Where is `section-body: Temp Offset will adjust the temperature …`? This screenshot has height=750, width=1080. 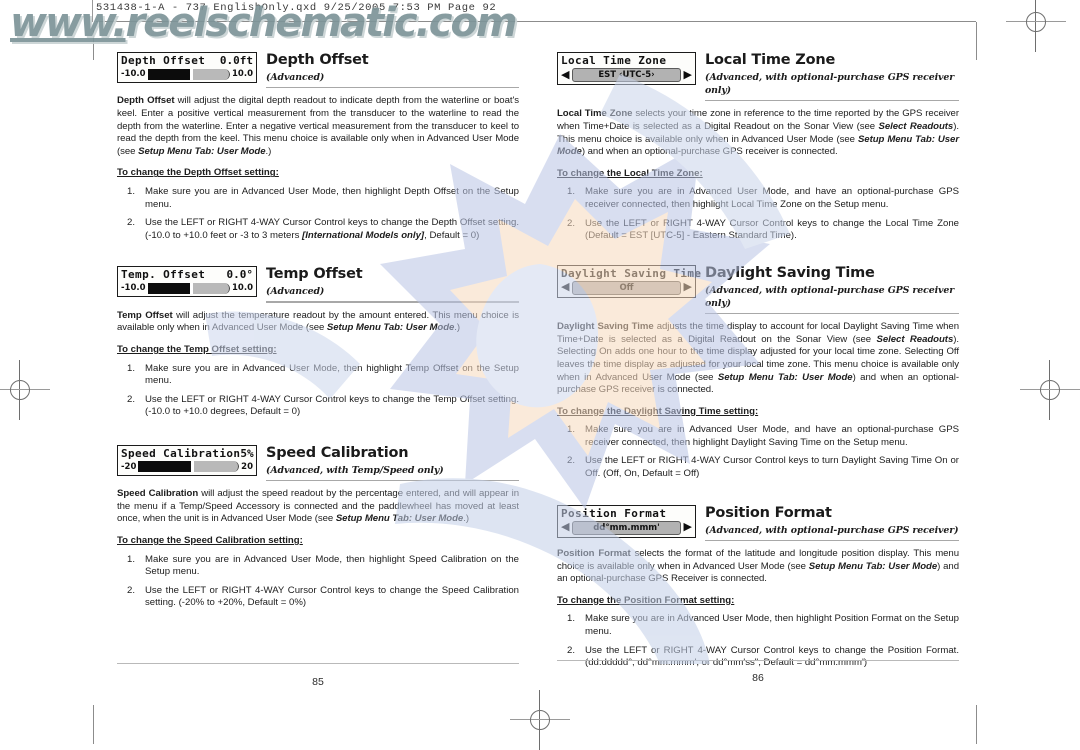
section-body: Temp Offset will adjust the temperature … is located at coordinates (318, 321).